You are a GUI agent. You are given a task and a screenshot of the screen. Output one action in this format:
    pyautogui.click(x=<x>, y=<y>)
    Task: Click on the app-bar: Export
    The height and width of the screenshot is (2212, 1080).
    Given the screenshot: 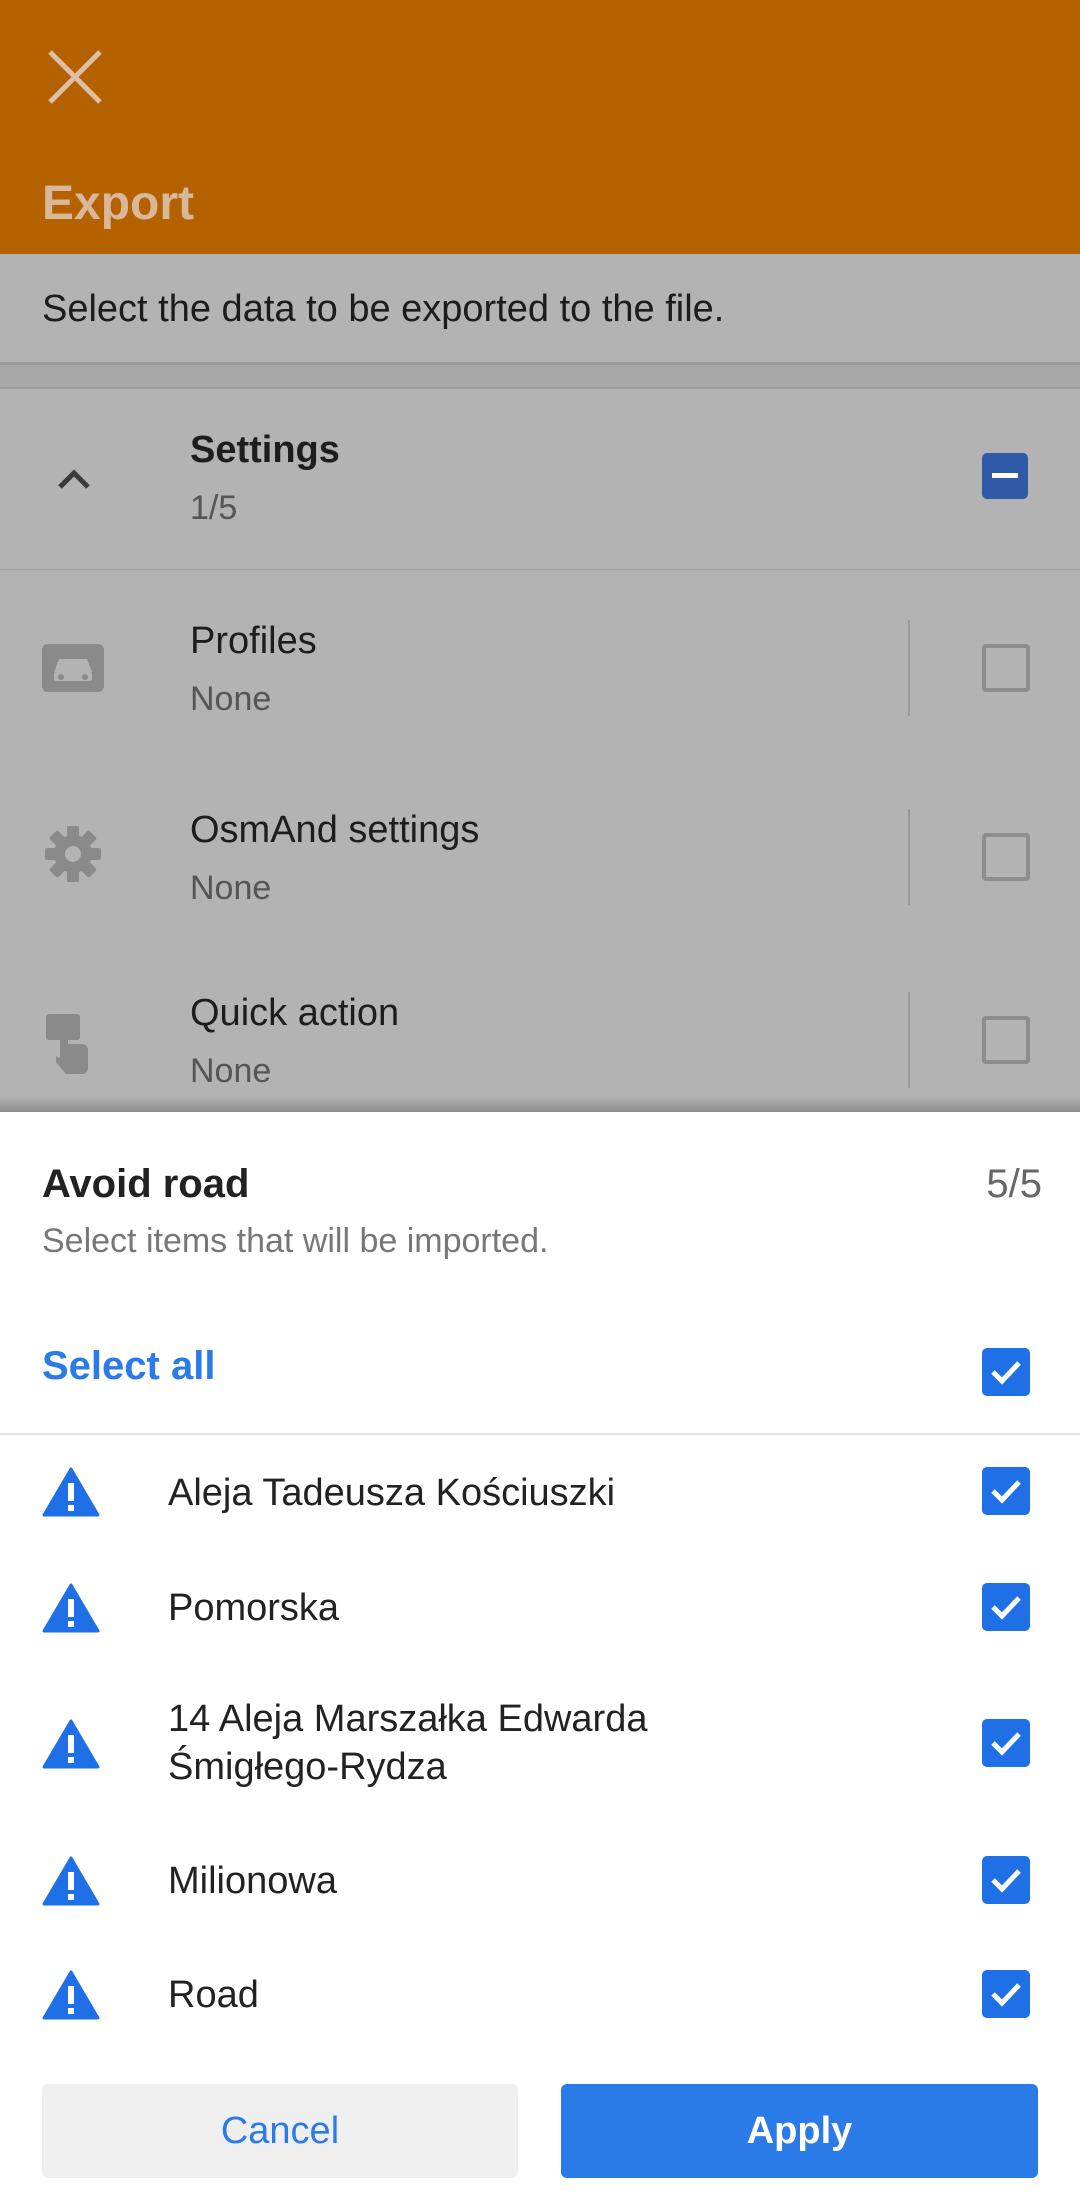 What is the action you would take?
    pyautogui.click(x=540, y=127)
    